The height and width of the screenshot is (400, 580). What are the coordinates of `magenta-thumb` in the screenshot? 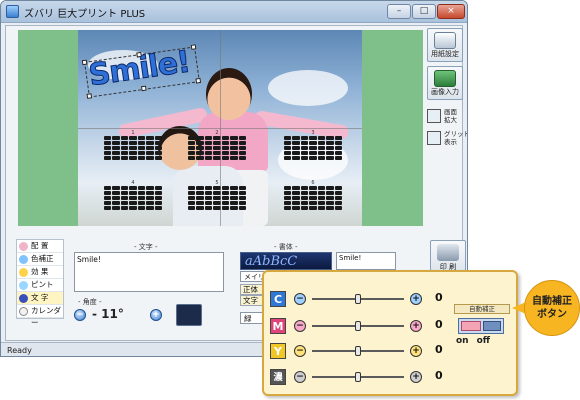 It's located at (358, 326).